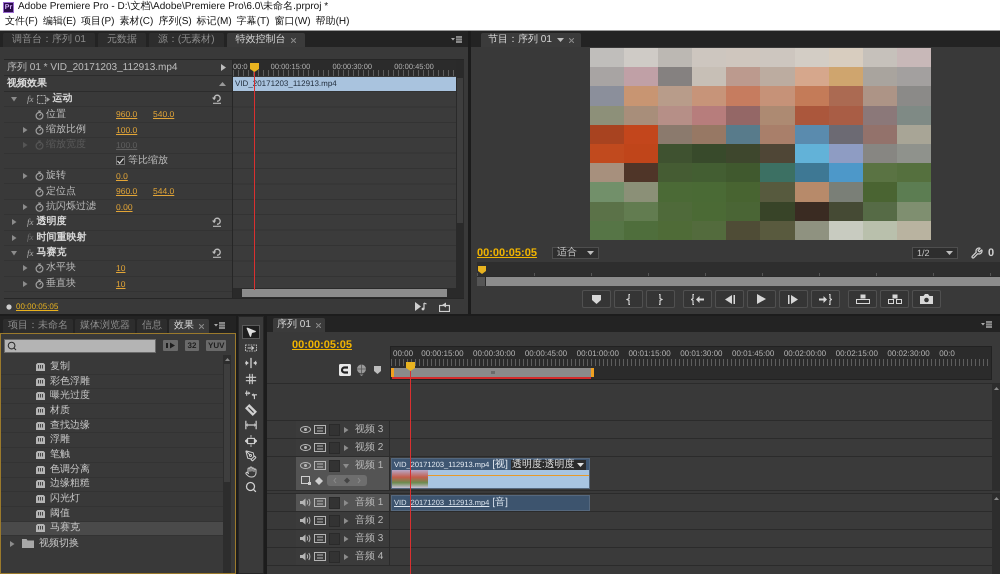  Describe the element at coordinates (121, 284) in the screenshot. I see `parameter-value: 10` at that location.